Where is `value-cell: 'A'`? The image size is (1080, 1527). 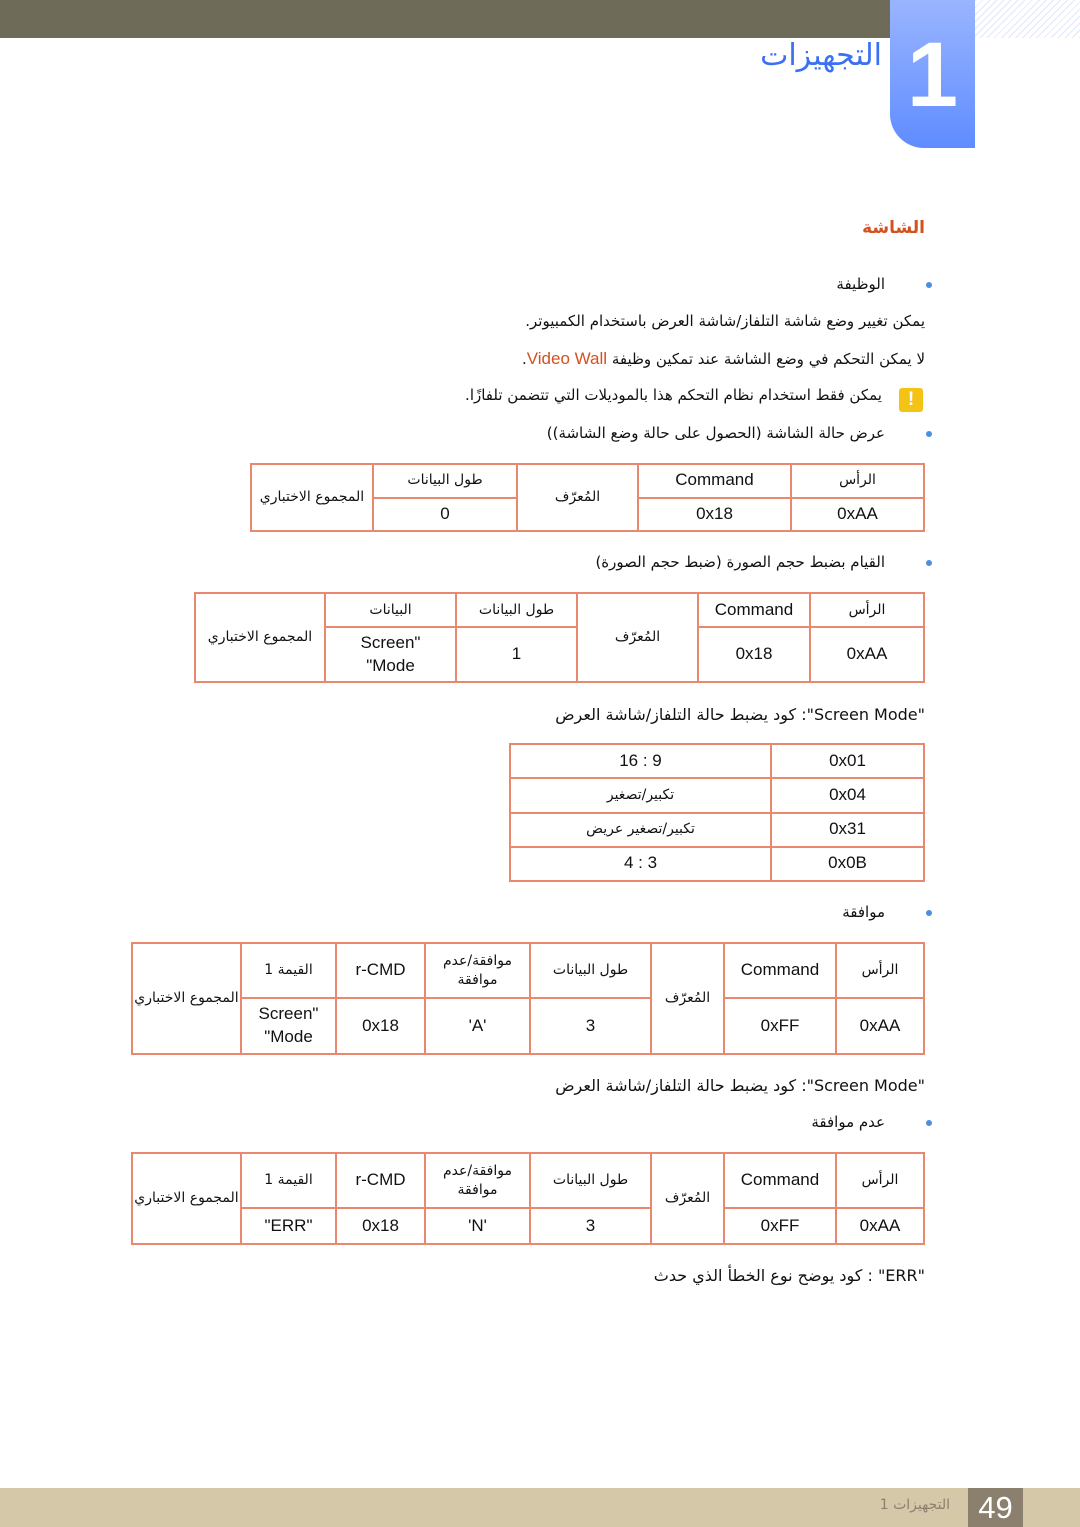 value-cell: 'A' is located at coordinates (477, 1026).